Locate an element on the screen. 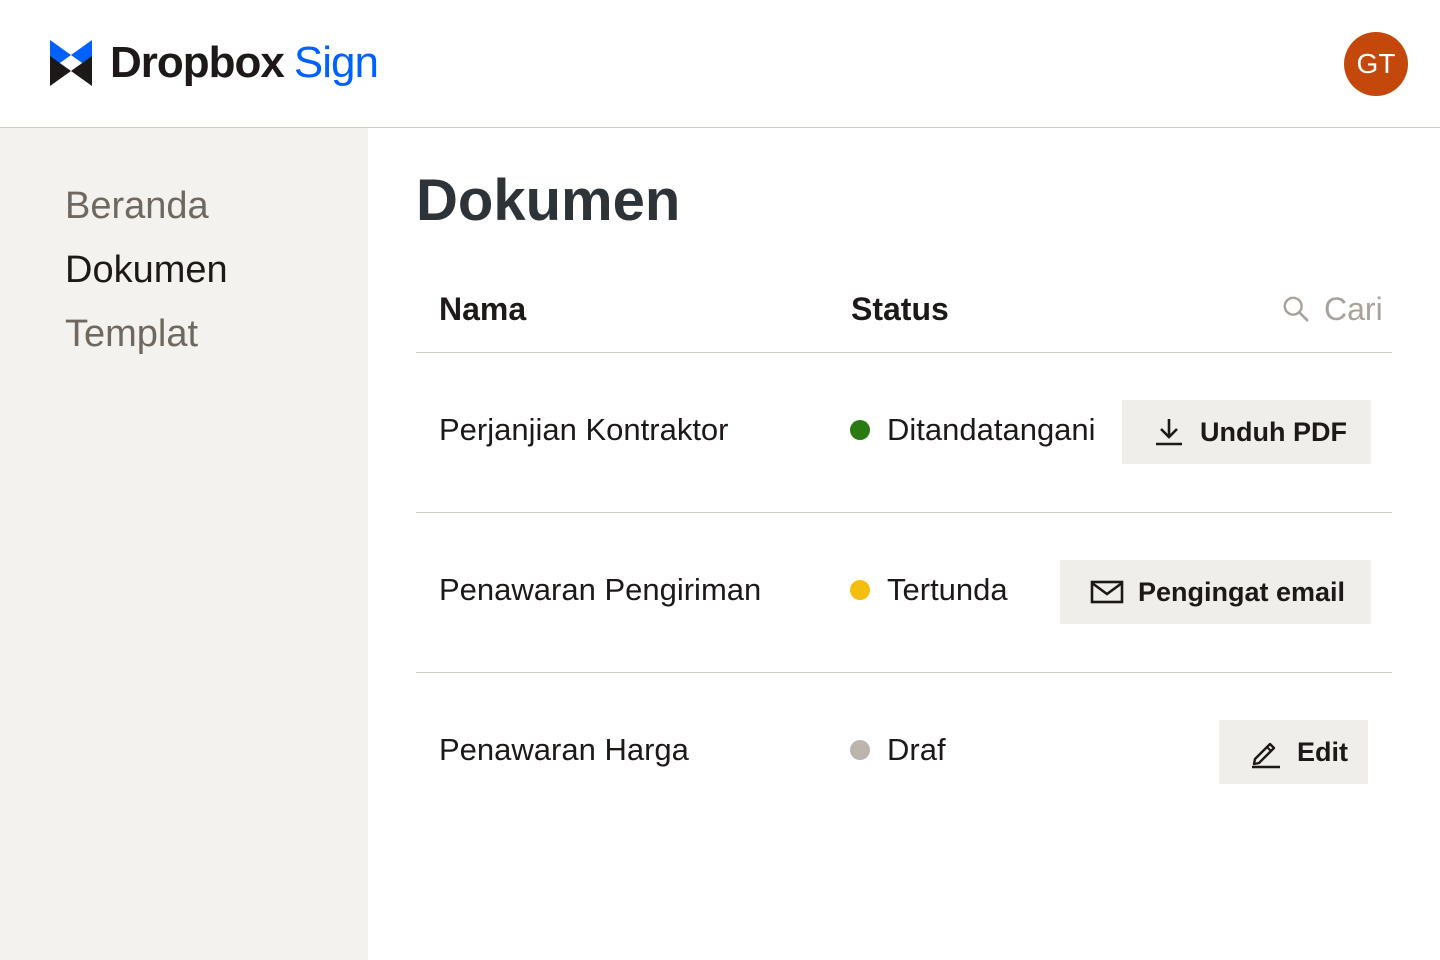  search-input is located at coordinates (1358, 309).